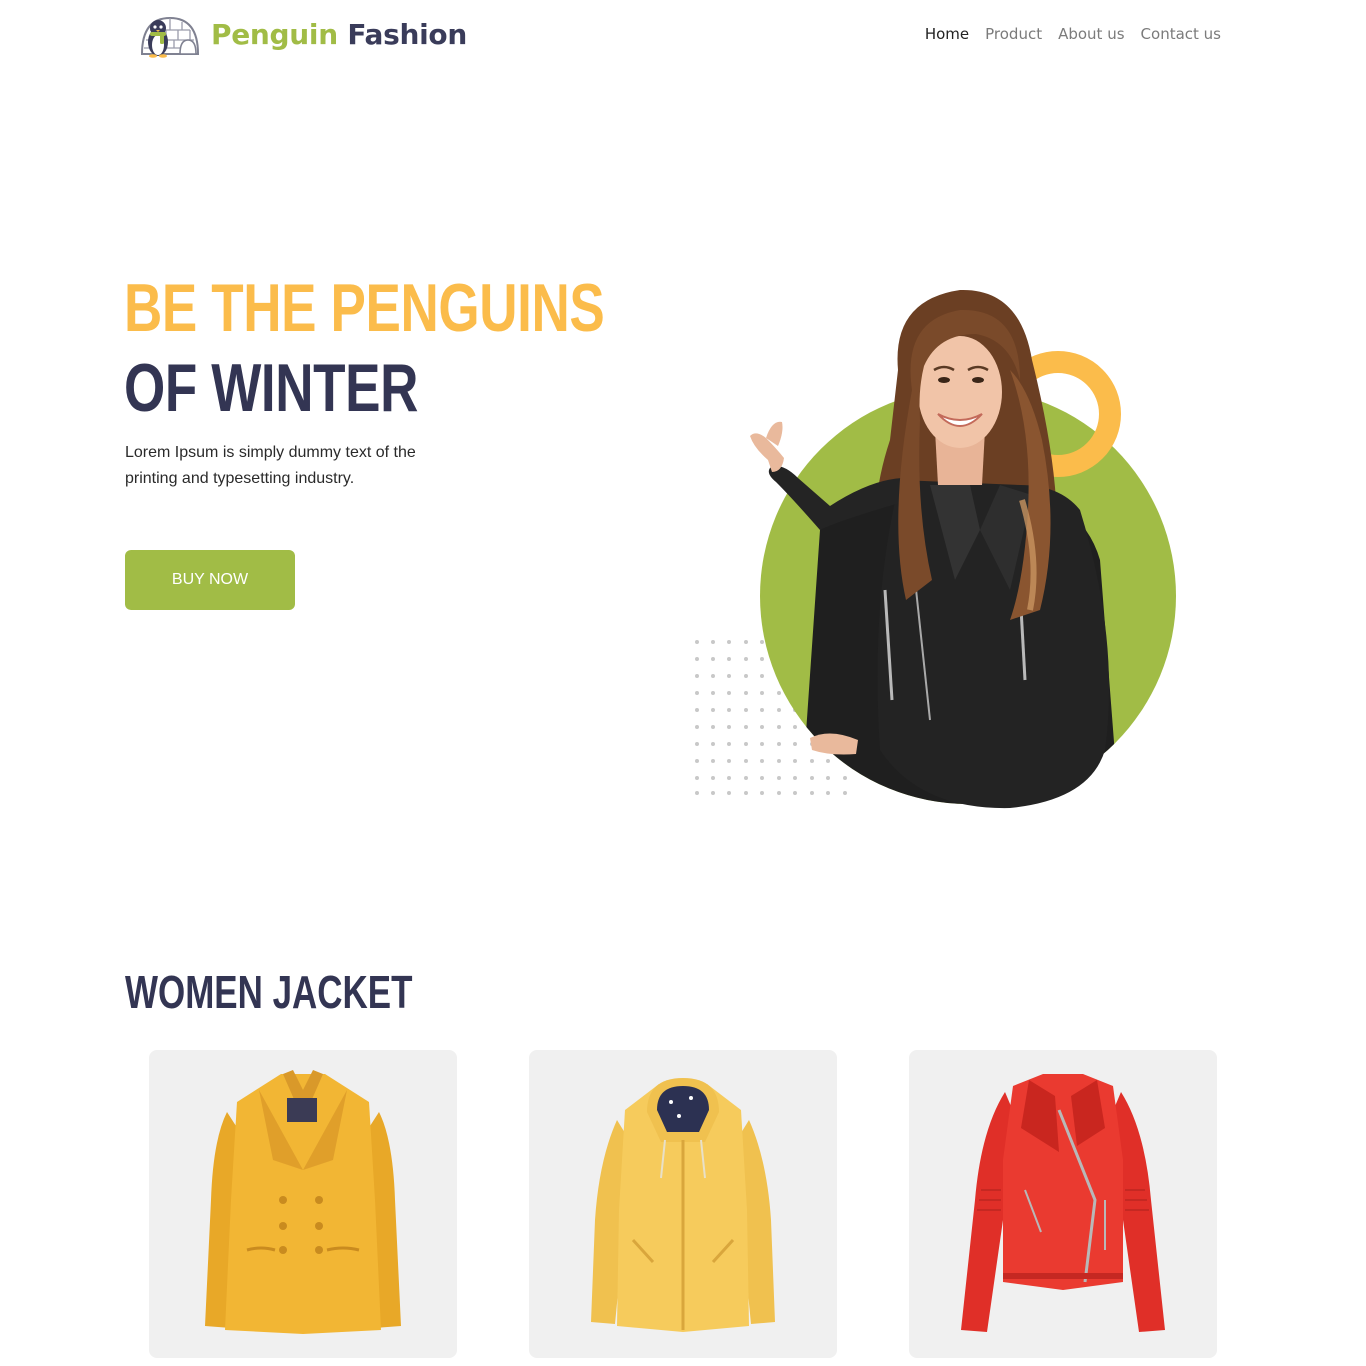 This screenshot has height=1366, width=1366. I want to click on hero-model-image, so click(935, 549).